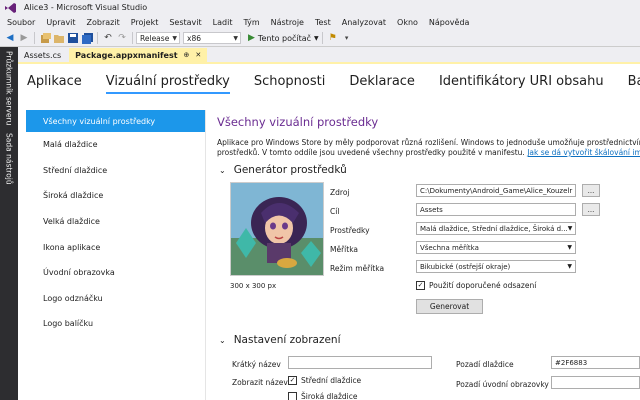  Describe the element at coordinates (382, 83) in the screenshot. I see `tab-deklarace: Deklarace` at that location.